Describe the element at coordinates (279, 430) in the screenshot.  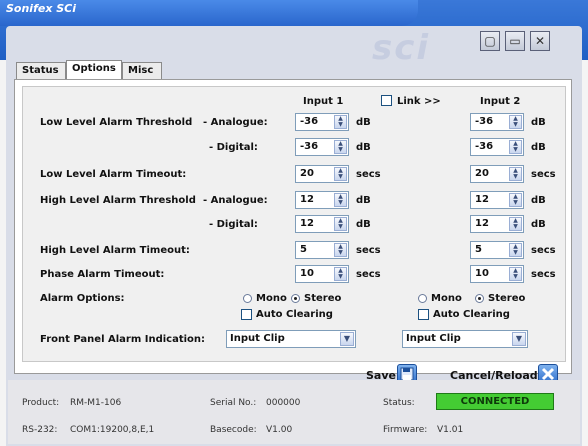
I see `basecode-value: V1.00` at that location.